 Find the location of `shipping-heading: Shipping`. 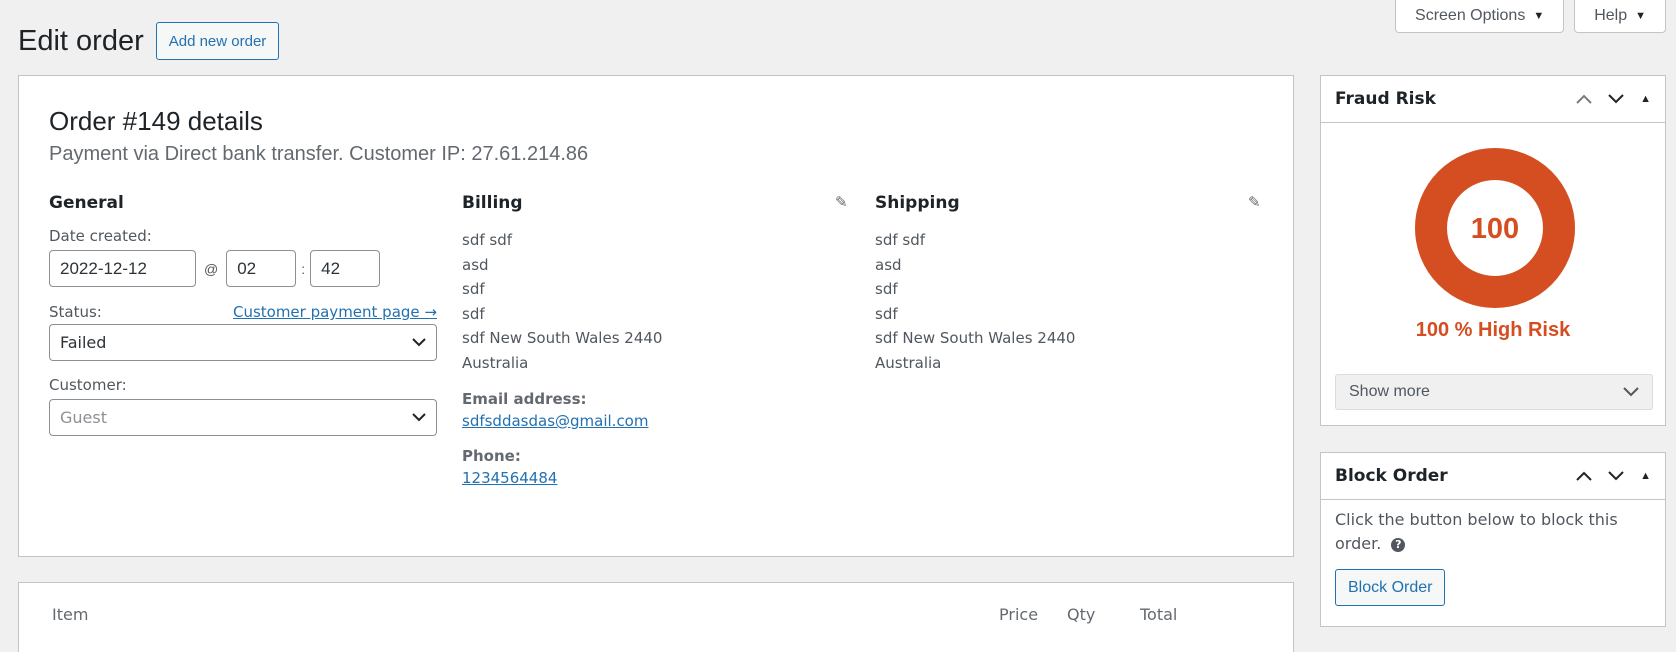

shipping-heading: Shipping is located at coordinates (917, 203).